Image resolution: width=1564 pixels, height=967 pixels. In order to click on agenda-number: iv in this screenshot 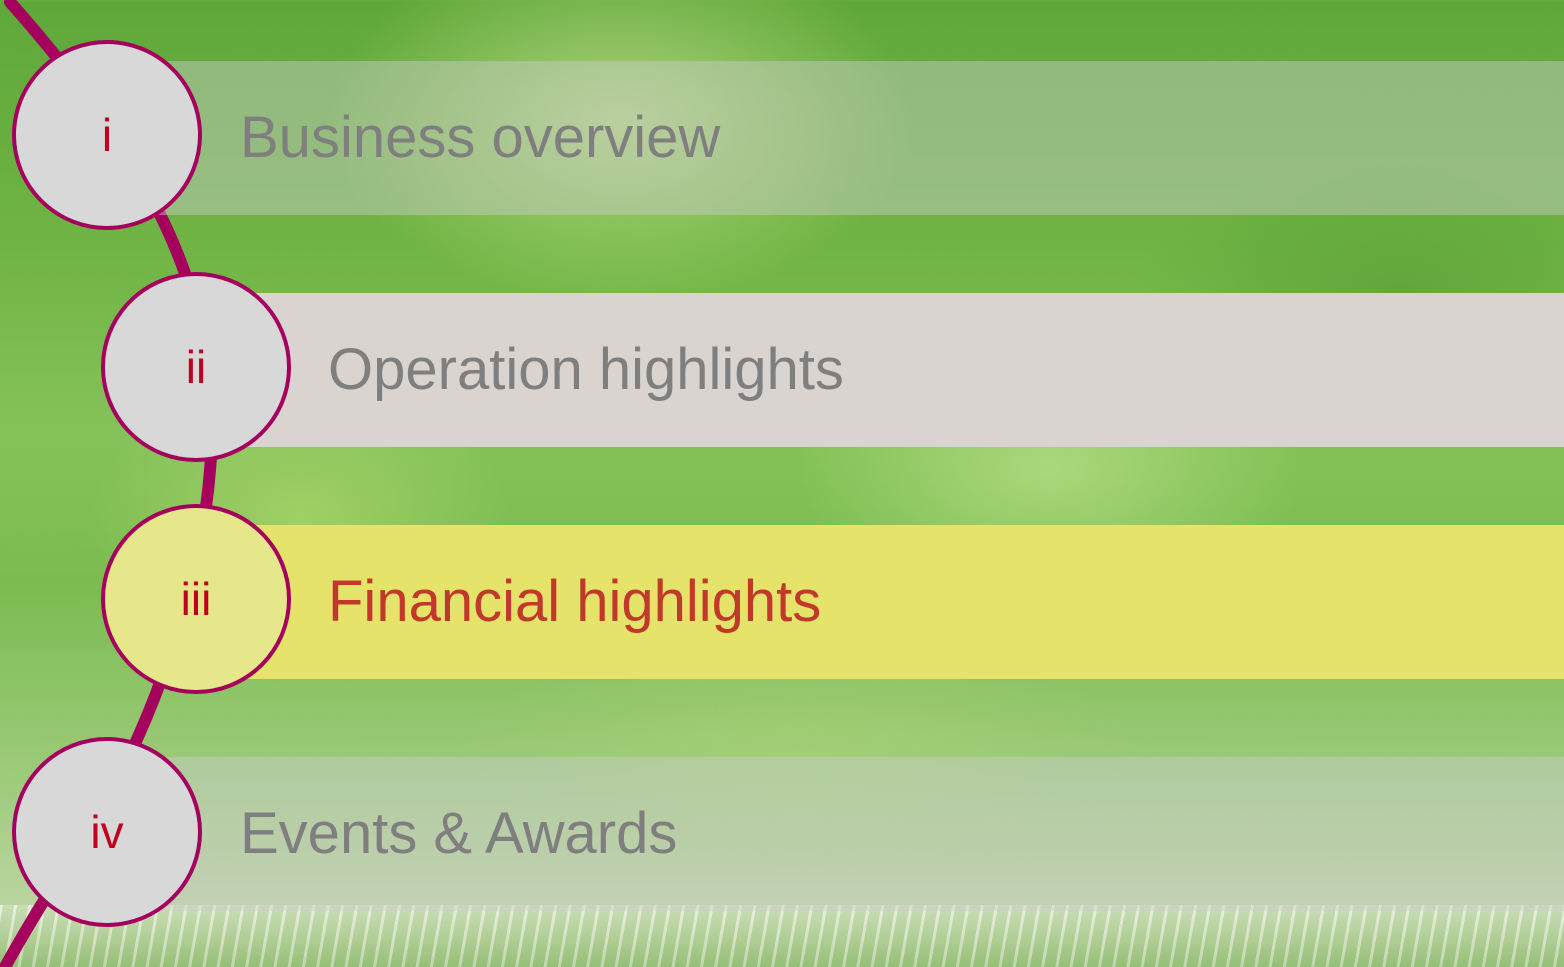, I will do `click(107, 832)`.